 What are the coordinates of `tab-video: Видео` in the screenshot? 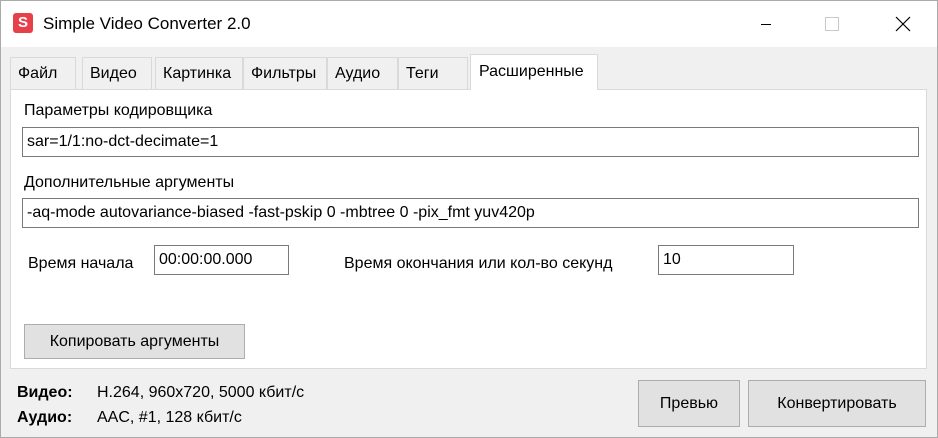 It's located at (117, 73).